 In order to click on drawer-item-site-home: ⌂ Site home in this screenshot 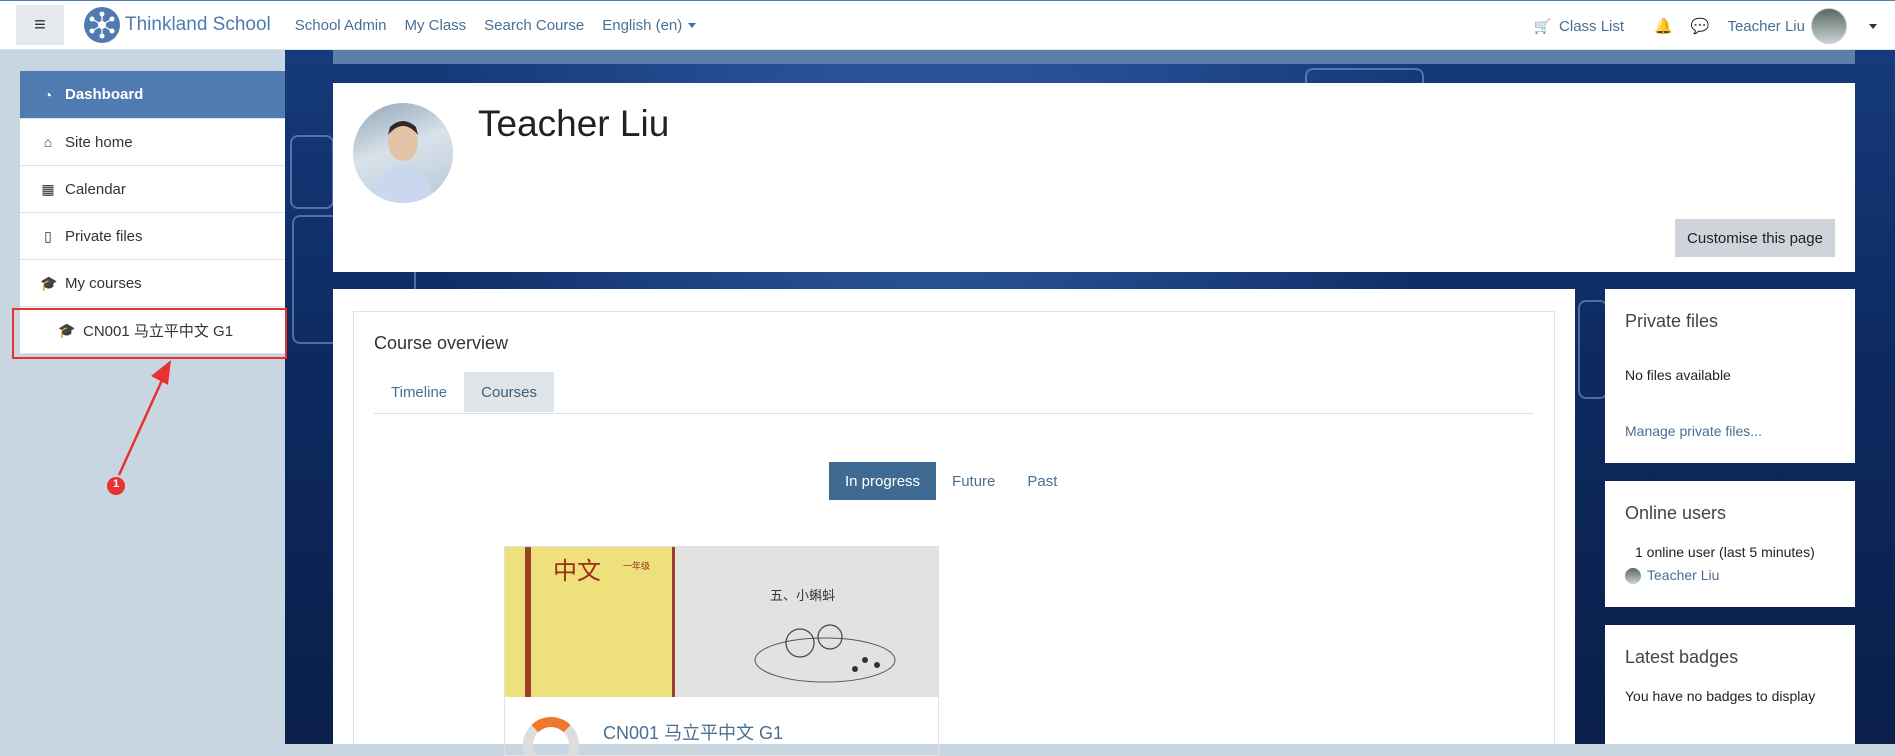, I will do `click(152, 142)`.